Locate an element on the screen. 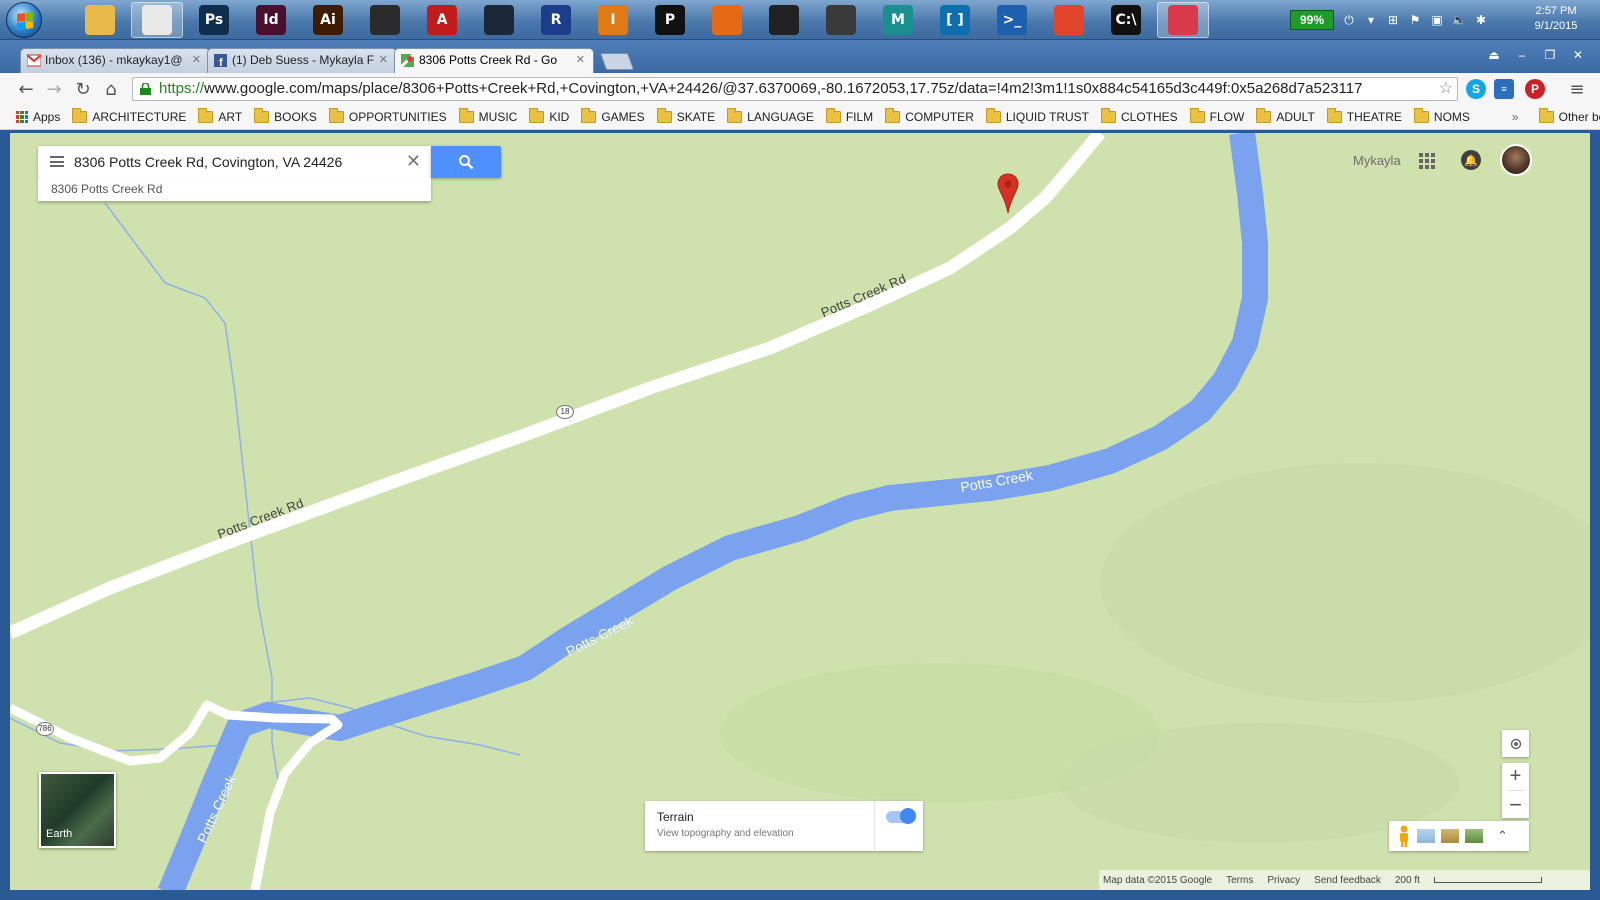 The image size is (1600, 900). bookmark-folder: BOOKS is located at coordinates (285, 116).